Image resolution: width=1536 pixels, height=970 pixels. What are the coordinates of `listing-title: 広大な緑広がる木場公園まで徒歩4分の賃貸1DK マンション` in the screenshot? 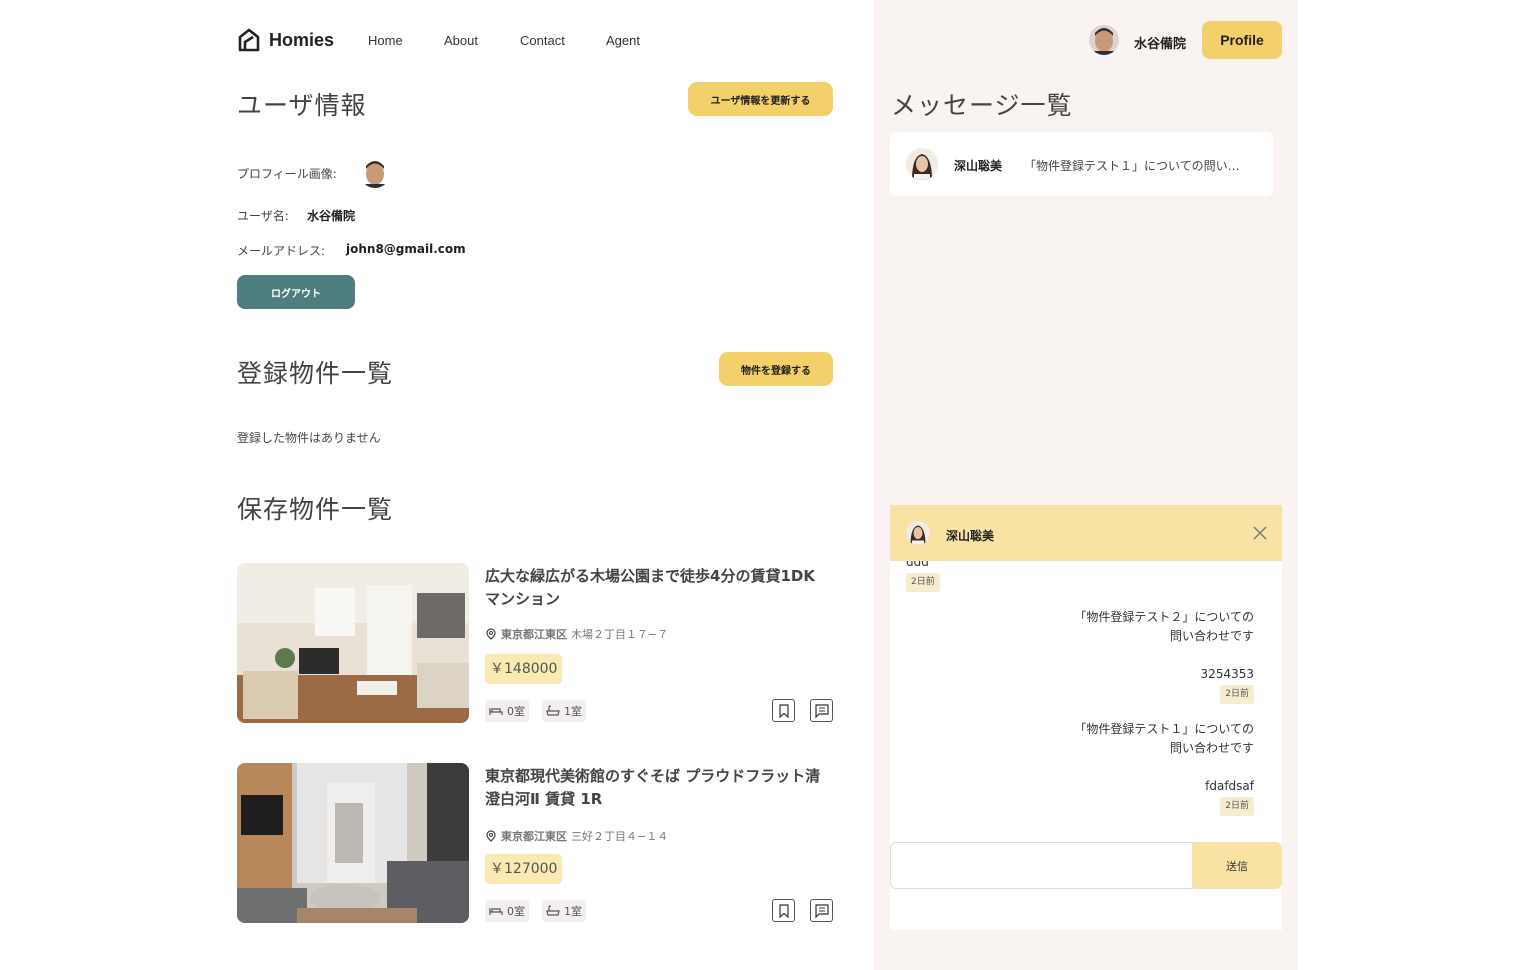 It's located at (657, 588).